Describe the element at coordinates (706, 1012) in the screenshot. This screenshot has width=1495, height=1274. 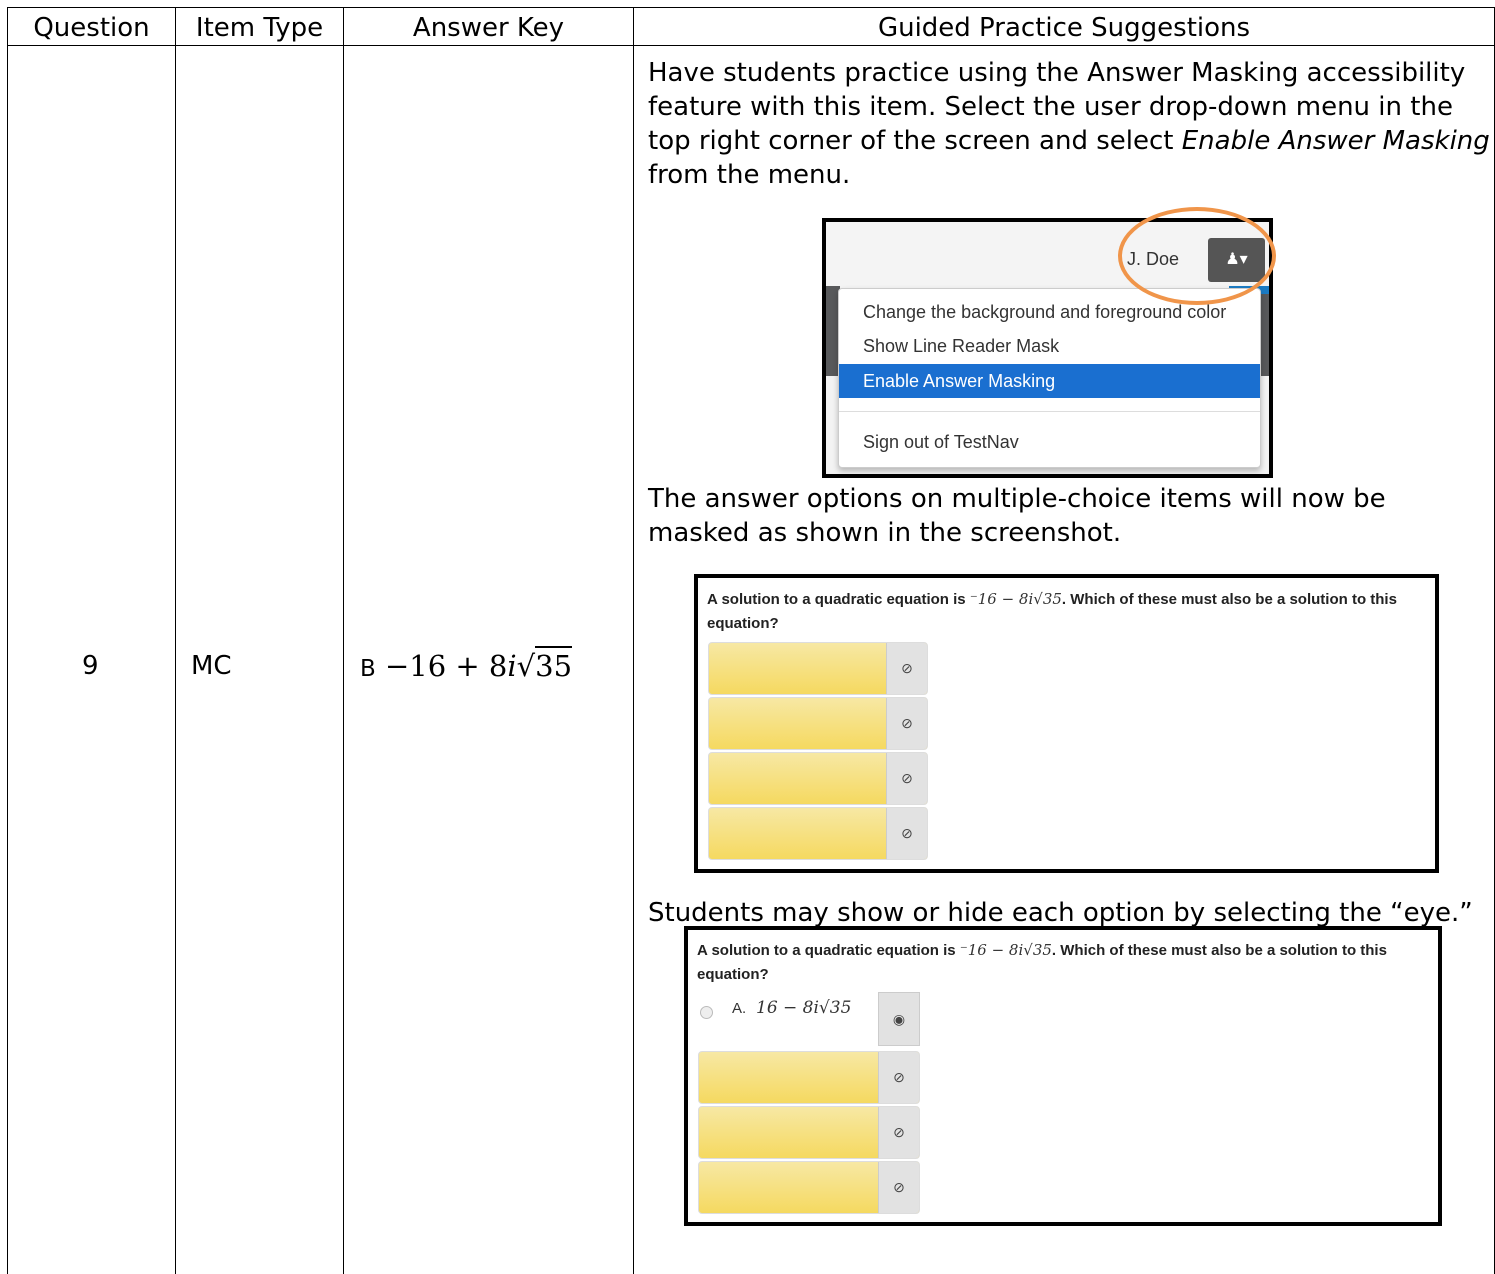
I see `radio-button` at that location.